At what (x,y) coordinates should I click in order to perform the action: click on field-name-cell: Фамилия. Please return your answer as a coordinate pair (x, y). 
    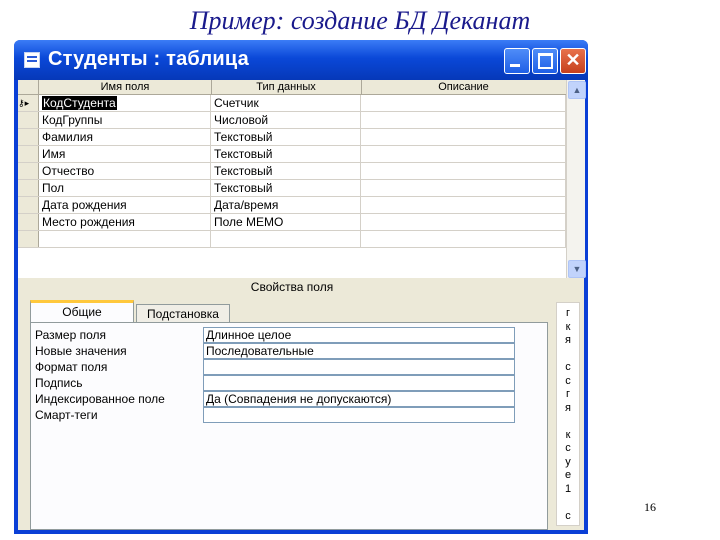
    Looking at the image, I should click on (125, 137).